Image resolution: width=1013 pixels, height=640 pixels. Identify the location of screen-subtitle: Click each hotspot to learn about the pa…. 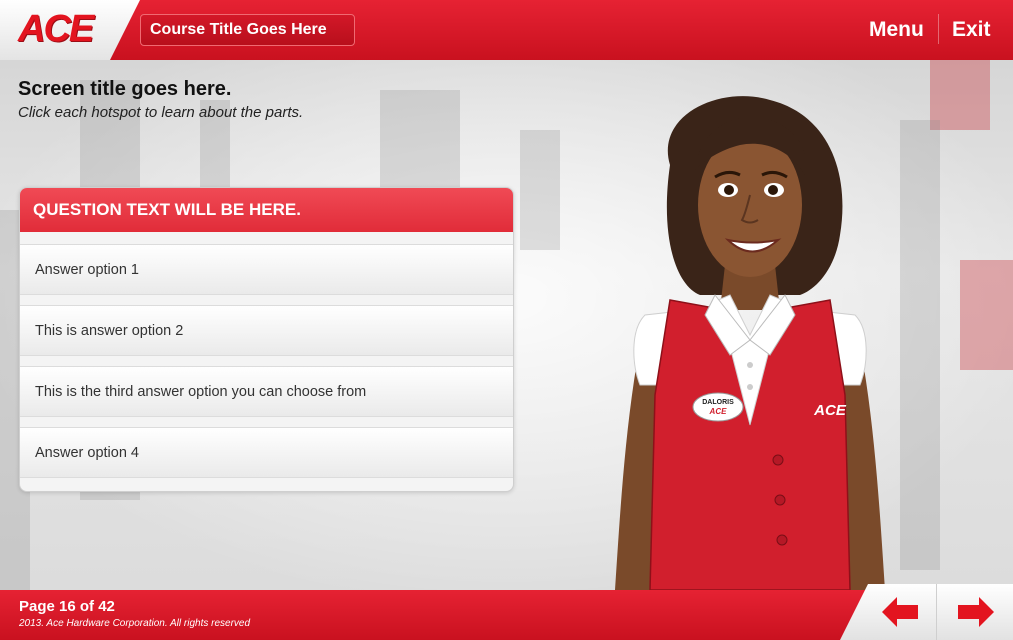
(161, 112).